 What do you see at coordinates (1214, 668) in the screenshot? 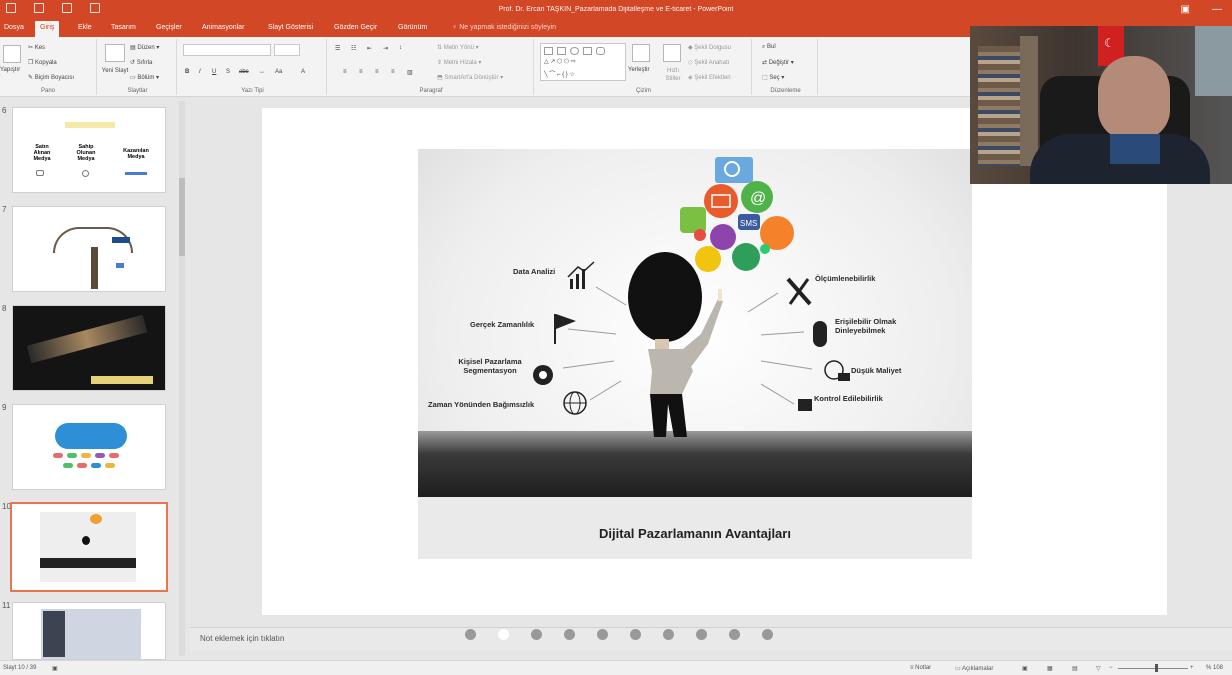
I see `zoom-level: % 108` at bounding box center [1214, 668].